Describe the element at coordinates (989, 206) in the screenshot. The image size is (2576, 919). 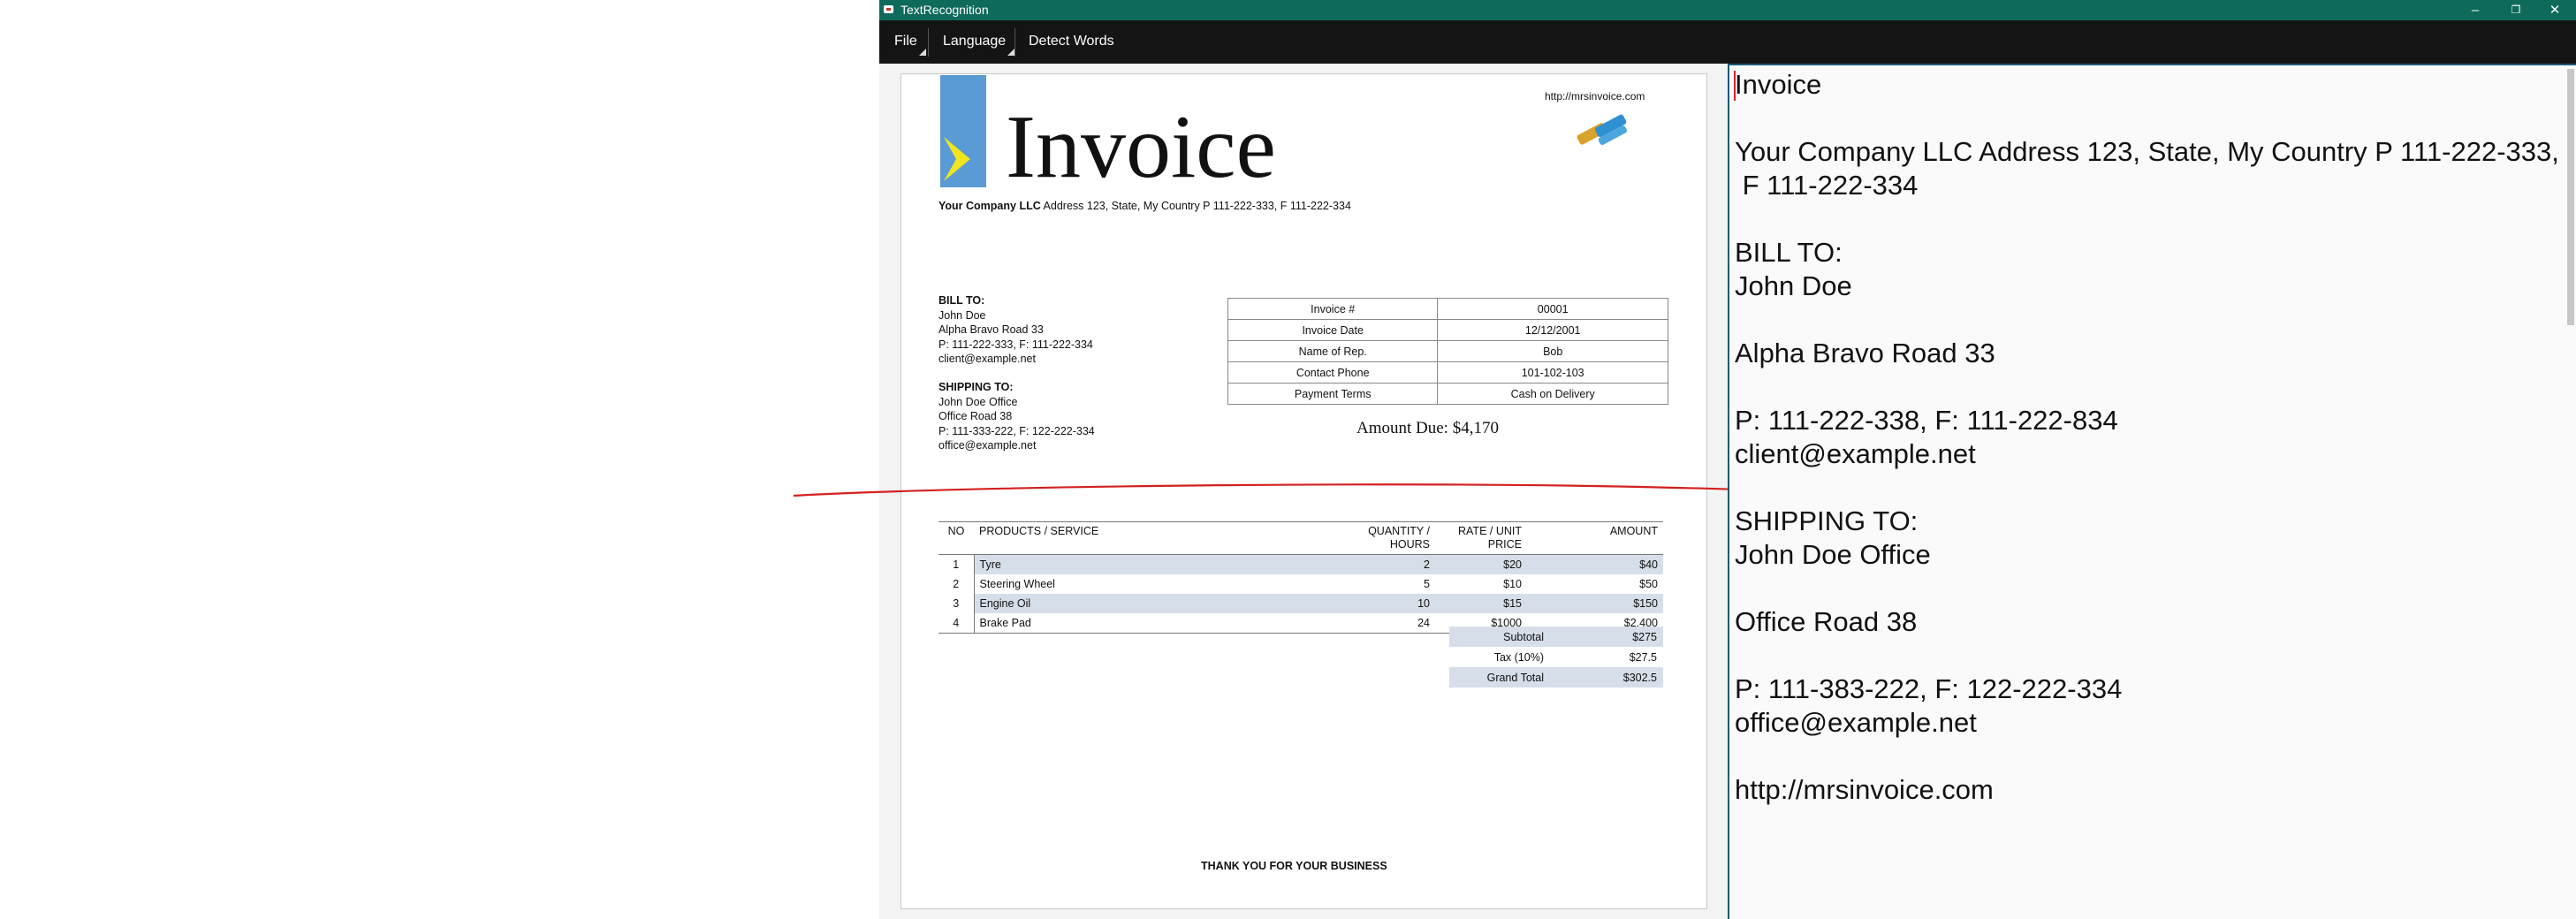
I see `company-name: Your Company LLC` at that location.